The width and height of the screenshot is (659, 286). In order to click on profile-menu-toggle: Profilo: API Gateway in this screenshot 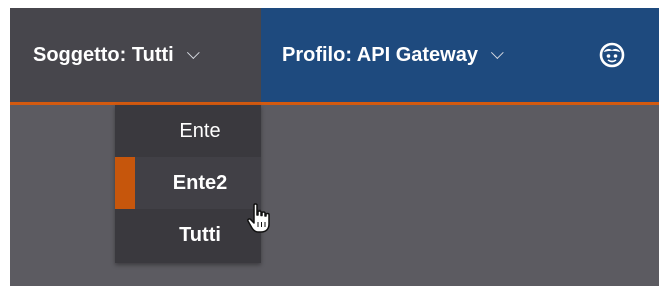, I will do `click(382, 55)`.